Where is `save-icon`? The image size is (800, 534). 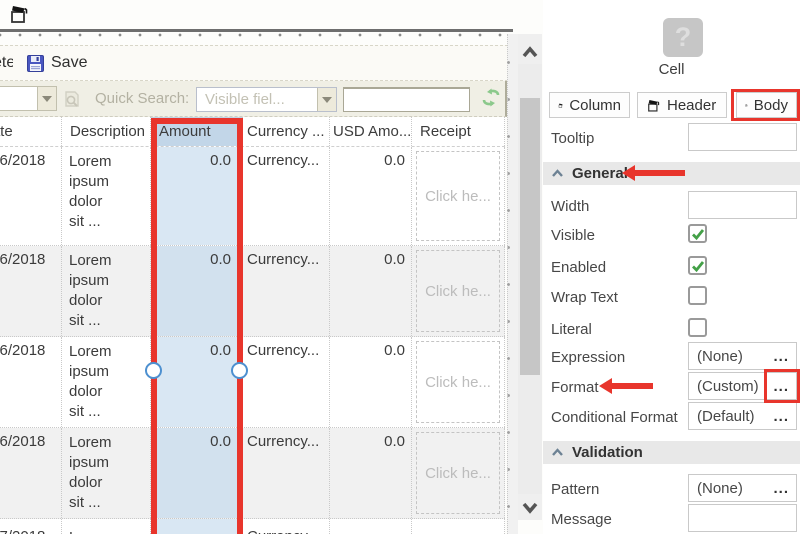 save-icon is located at coordinates (35, 63).